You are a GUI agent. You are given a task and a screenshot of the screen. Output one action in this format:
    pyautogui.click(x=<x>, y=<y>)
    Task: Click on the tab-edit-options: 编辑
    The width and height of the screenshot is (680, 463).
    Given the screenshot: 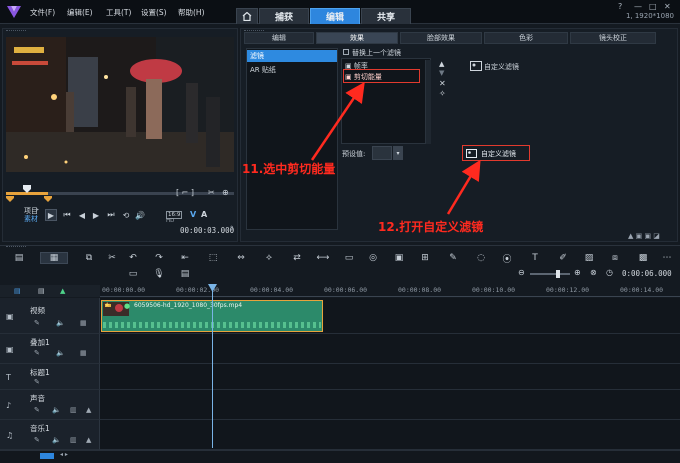 What is the action you would take?
    pyautogui.click(x=279, y=38)
    